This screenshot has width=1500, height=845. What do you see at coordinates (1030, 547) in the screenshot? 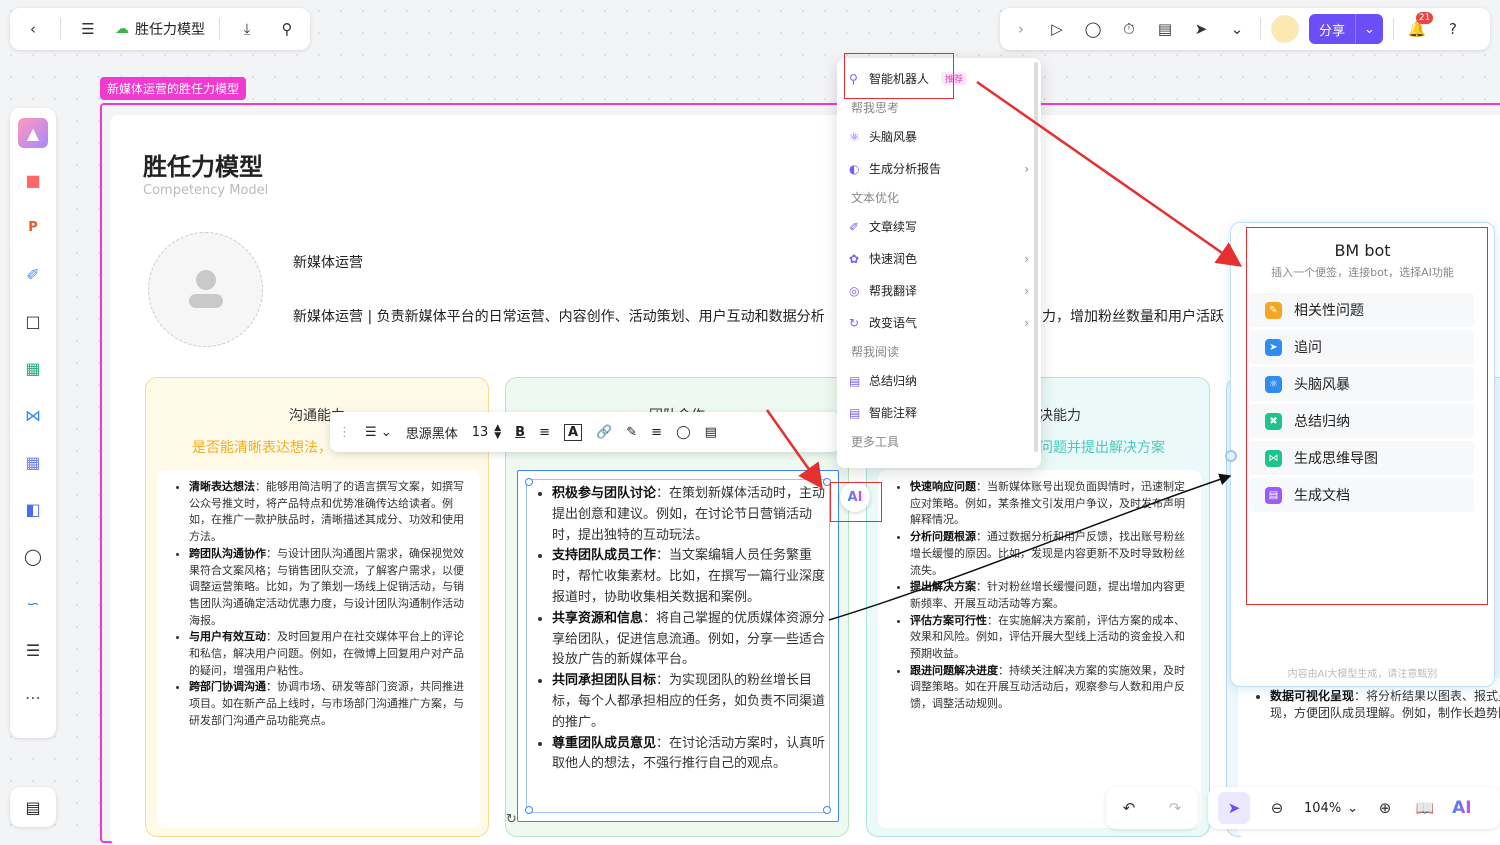
I see `connector-line` at bounding box center [1030, 547].